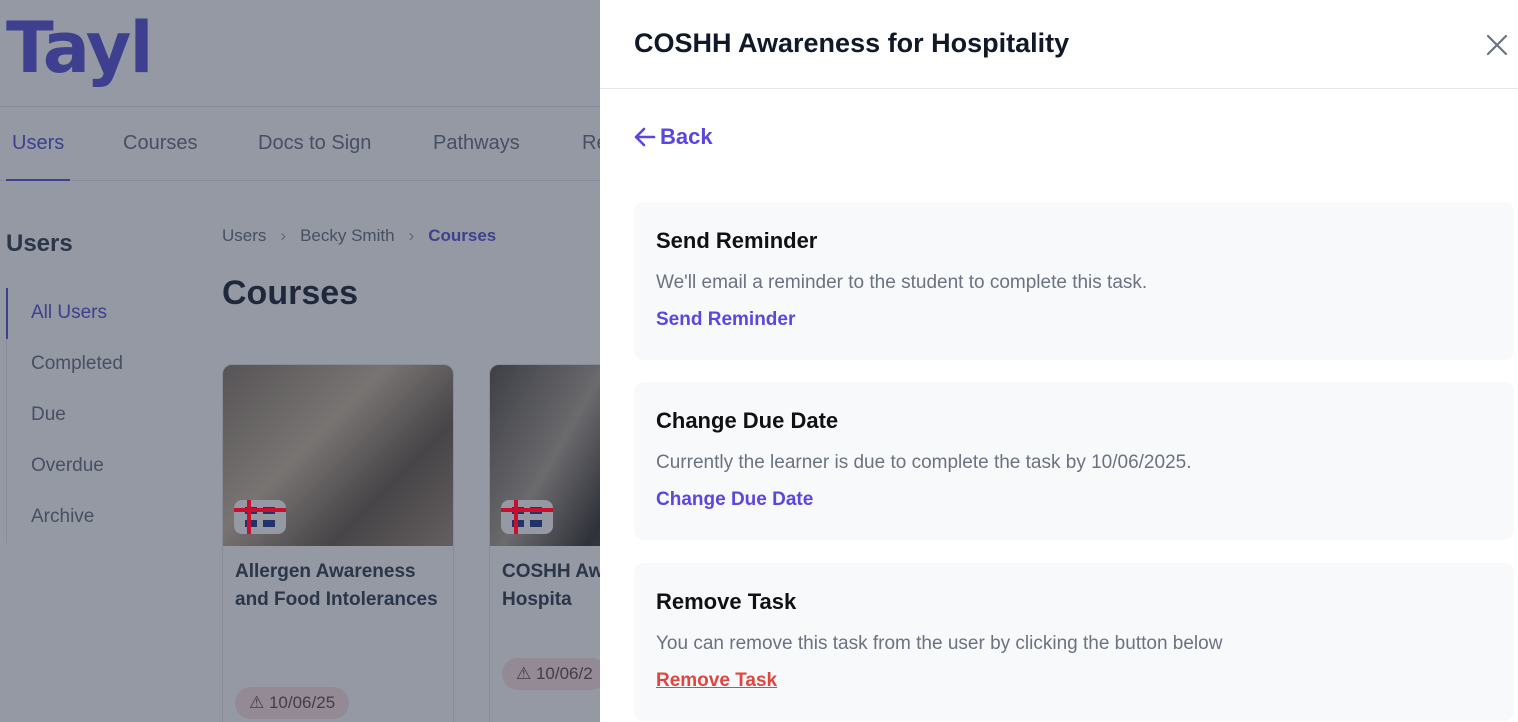 The image size is (1518, 722). Describe the element at coordinates (737, 240) in the screenshot. I see `panel-heading: Send Reminder` at that location.